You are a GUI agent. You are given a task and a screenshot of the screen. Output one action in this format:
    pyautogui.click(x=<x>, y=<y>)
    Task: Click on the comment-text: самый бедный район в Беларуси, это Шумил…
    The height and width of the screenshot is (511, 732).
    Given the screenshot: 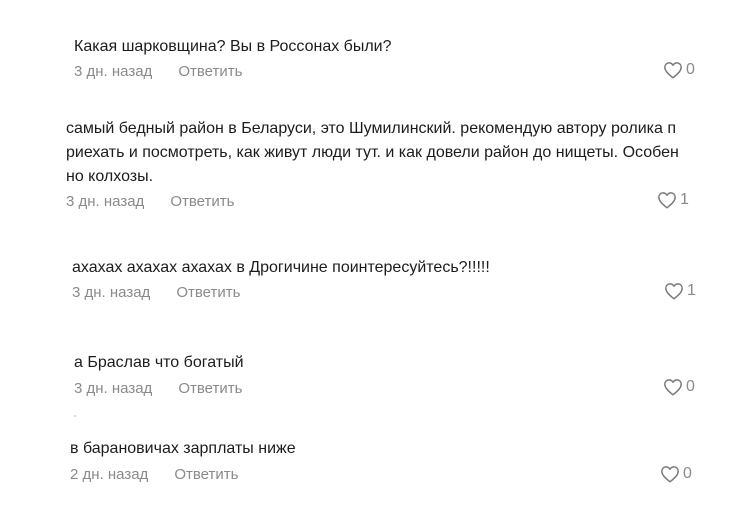 What is the action you would take?
    pyautogui.click(x=372, y=152)
    